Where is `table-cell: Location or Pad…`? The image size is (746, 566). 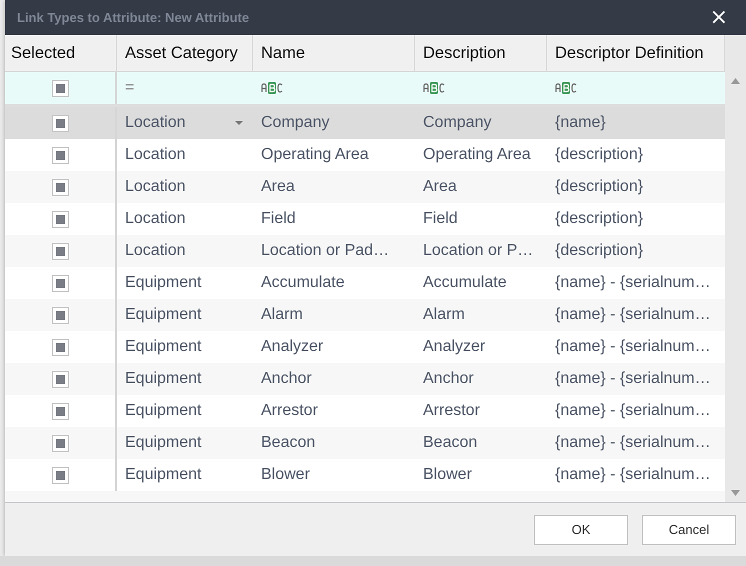
table-cell: Location or Pad… is located at coordinates (325, 251).